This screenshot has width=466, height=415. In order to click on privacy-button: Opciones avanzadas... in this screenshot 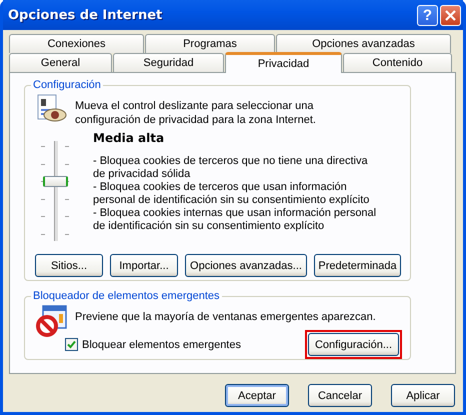, I will do `click(246, 265)`.